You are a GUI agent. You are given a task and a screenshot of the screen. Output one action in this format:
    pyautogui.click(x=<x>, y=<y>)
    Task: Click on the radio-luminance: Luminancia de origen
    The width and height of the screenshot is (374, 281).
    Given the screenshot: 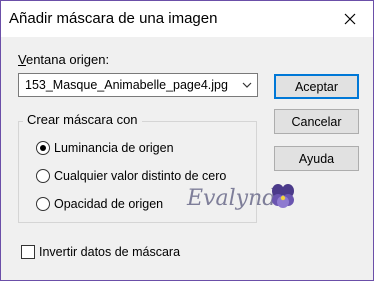 What is the action you would take?
    pyautogui.click(x=105, y=148)
    